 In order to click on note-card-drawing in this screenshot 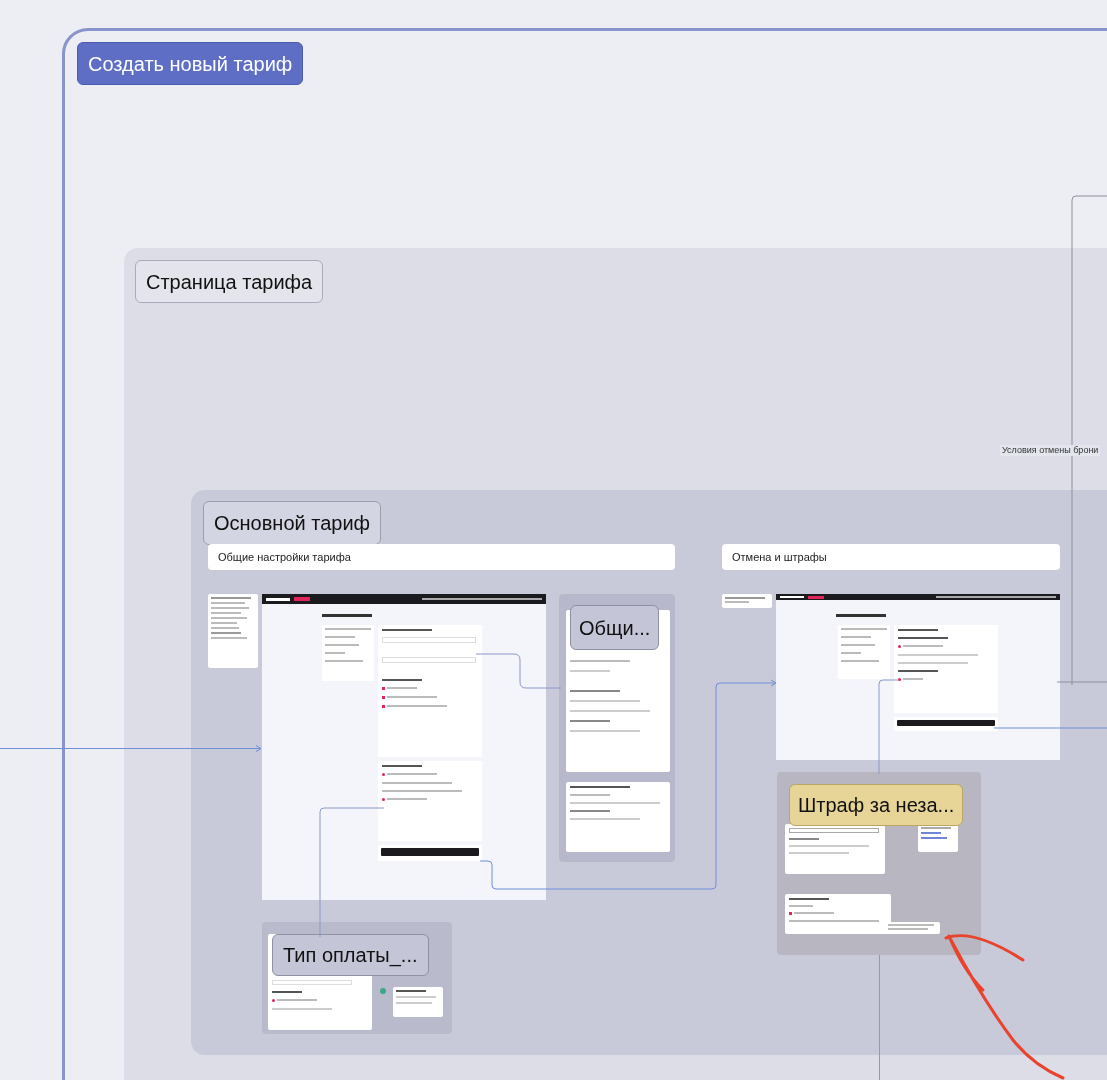, I will do `click(747, 601)`.